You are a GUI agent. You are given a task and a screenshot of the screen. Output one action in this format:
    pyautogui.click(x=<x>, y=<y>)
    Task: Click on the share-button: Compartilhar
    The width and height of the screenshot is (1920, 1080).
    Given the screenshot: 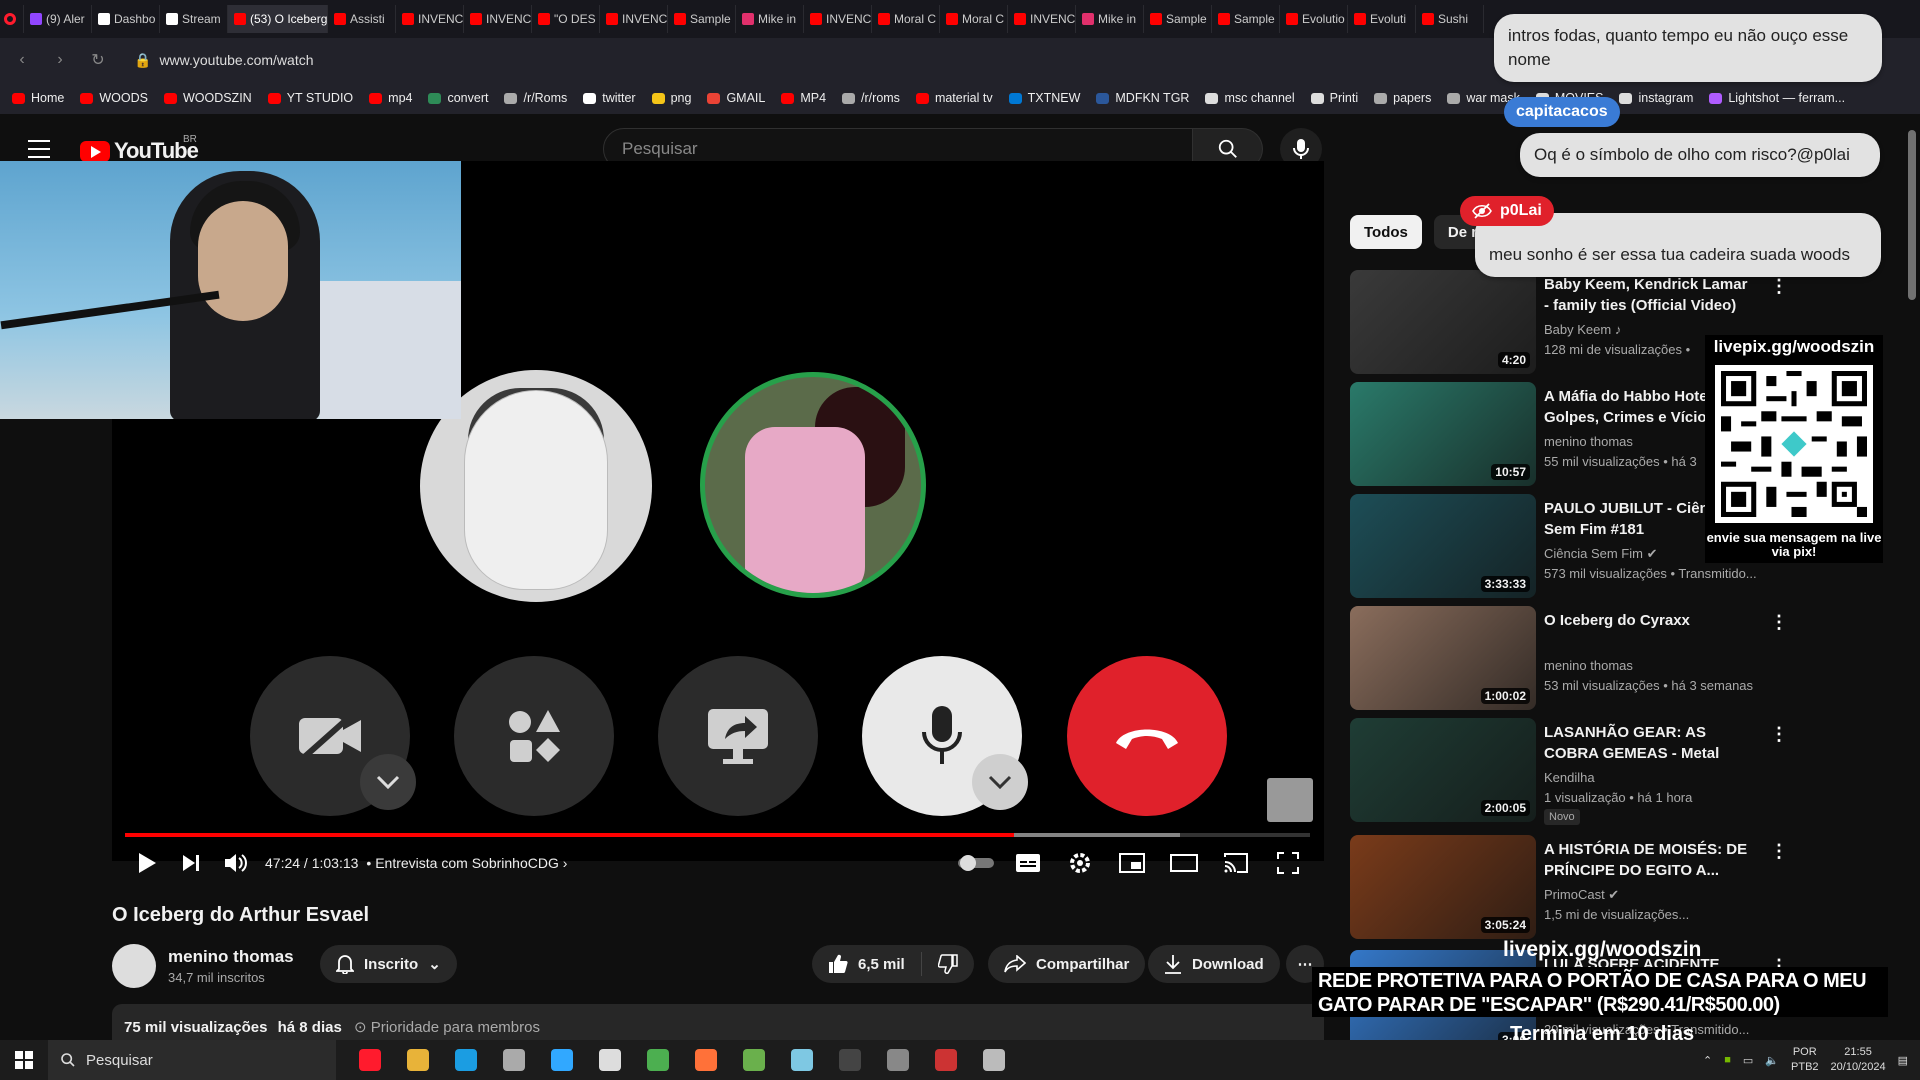 What is the action you would take?
    pyautogui.click(x=1067, y=964)
    